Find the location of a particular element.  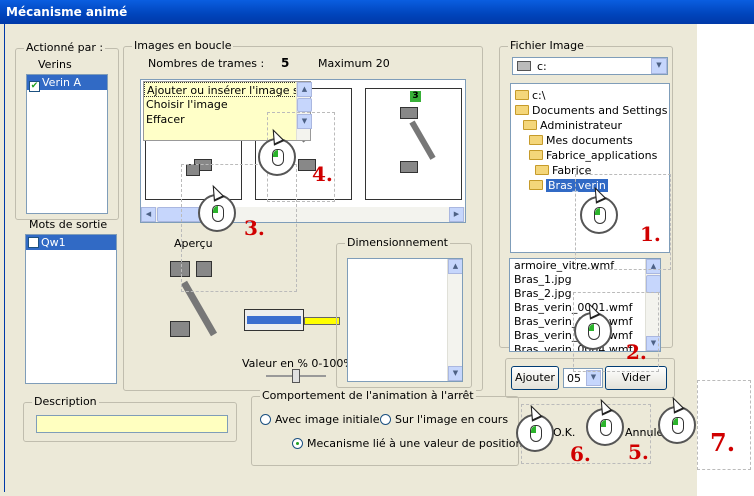

frame-3: 3 is located at coordinates (413, 144).